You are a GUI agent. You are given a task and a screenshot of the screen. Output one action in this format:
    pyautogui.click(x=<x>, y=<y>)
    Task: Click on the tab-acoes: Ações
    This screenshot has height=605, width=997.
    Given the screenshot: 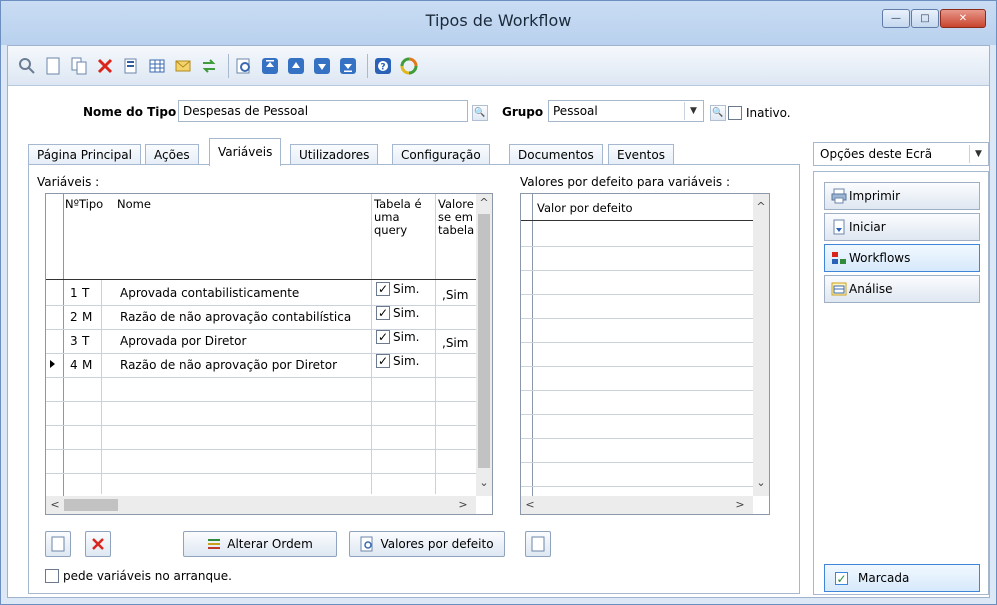 What is the action you would take?
    pyautogui.click(x=172, y=155)
    